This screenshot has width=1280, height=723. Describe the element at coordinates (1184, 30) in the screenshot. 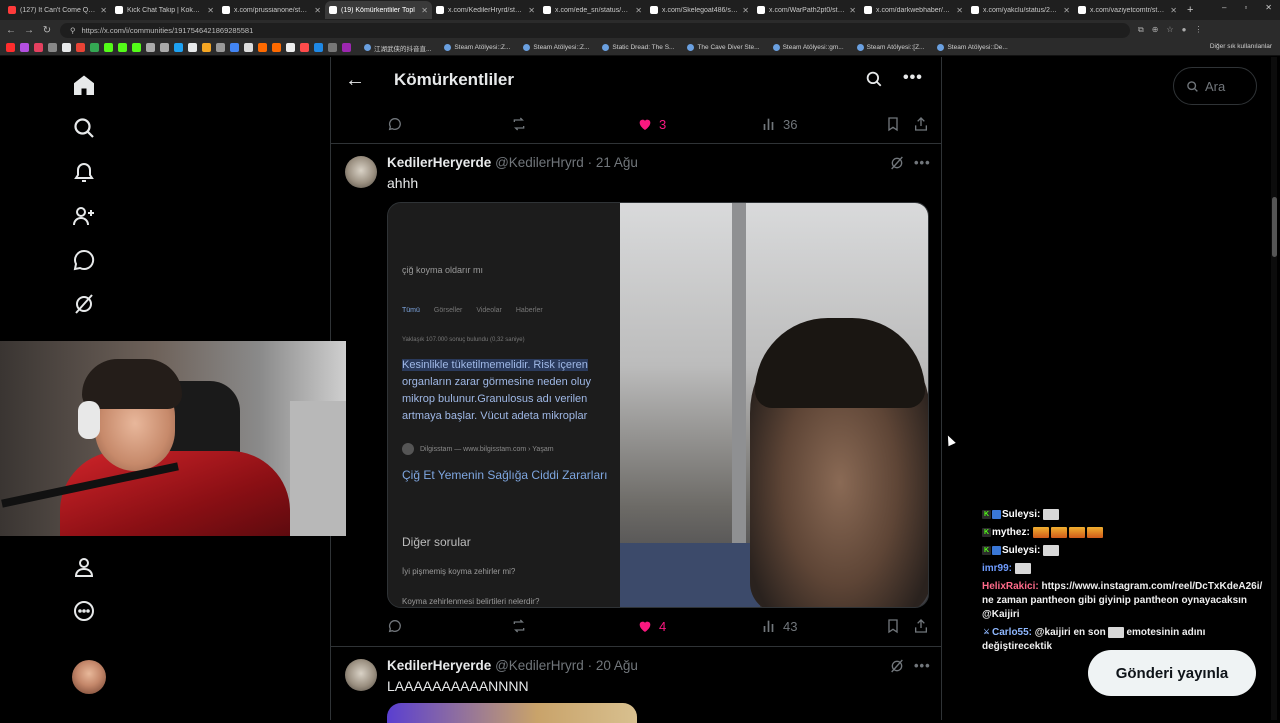

I see `profile-icon: ●` at that location.